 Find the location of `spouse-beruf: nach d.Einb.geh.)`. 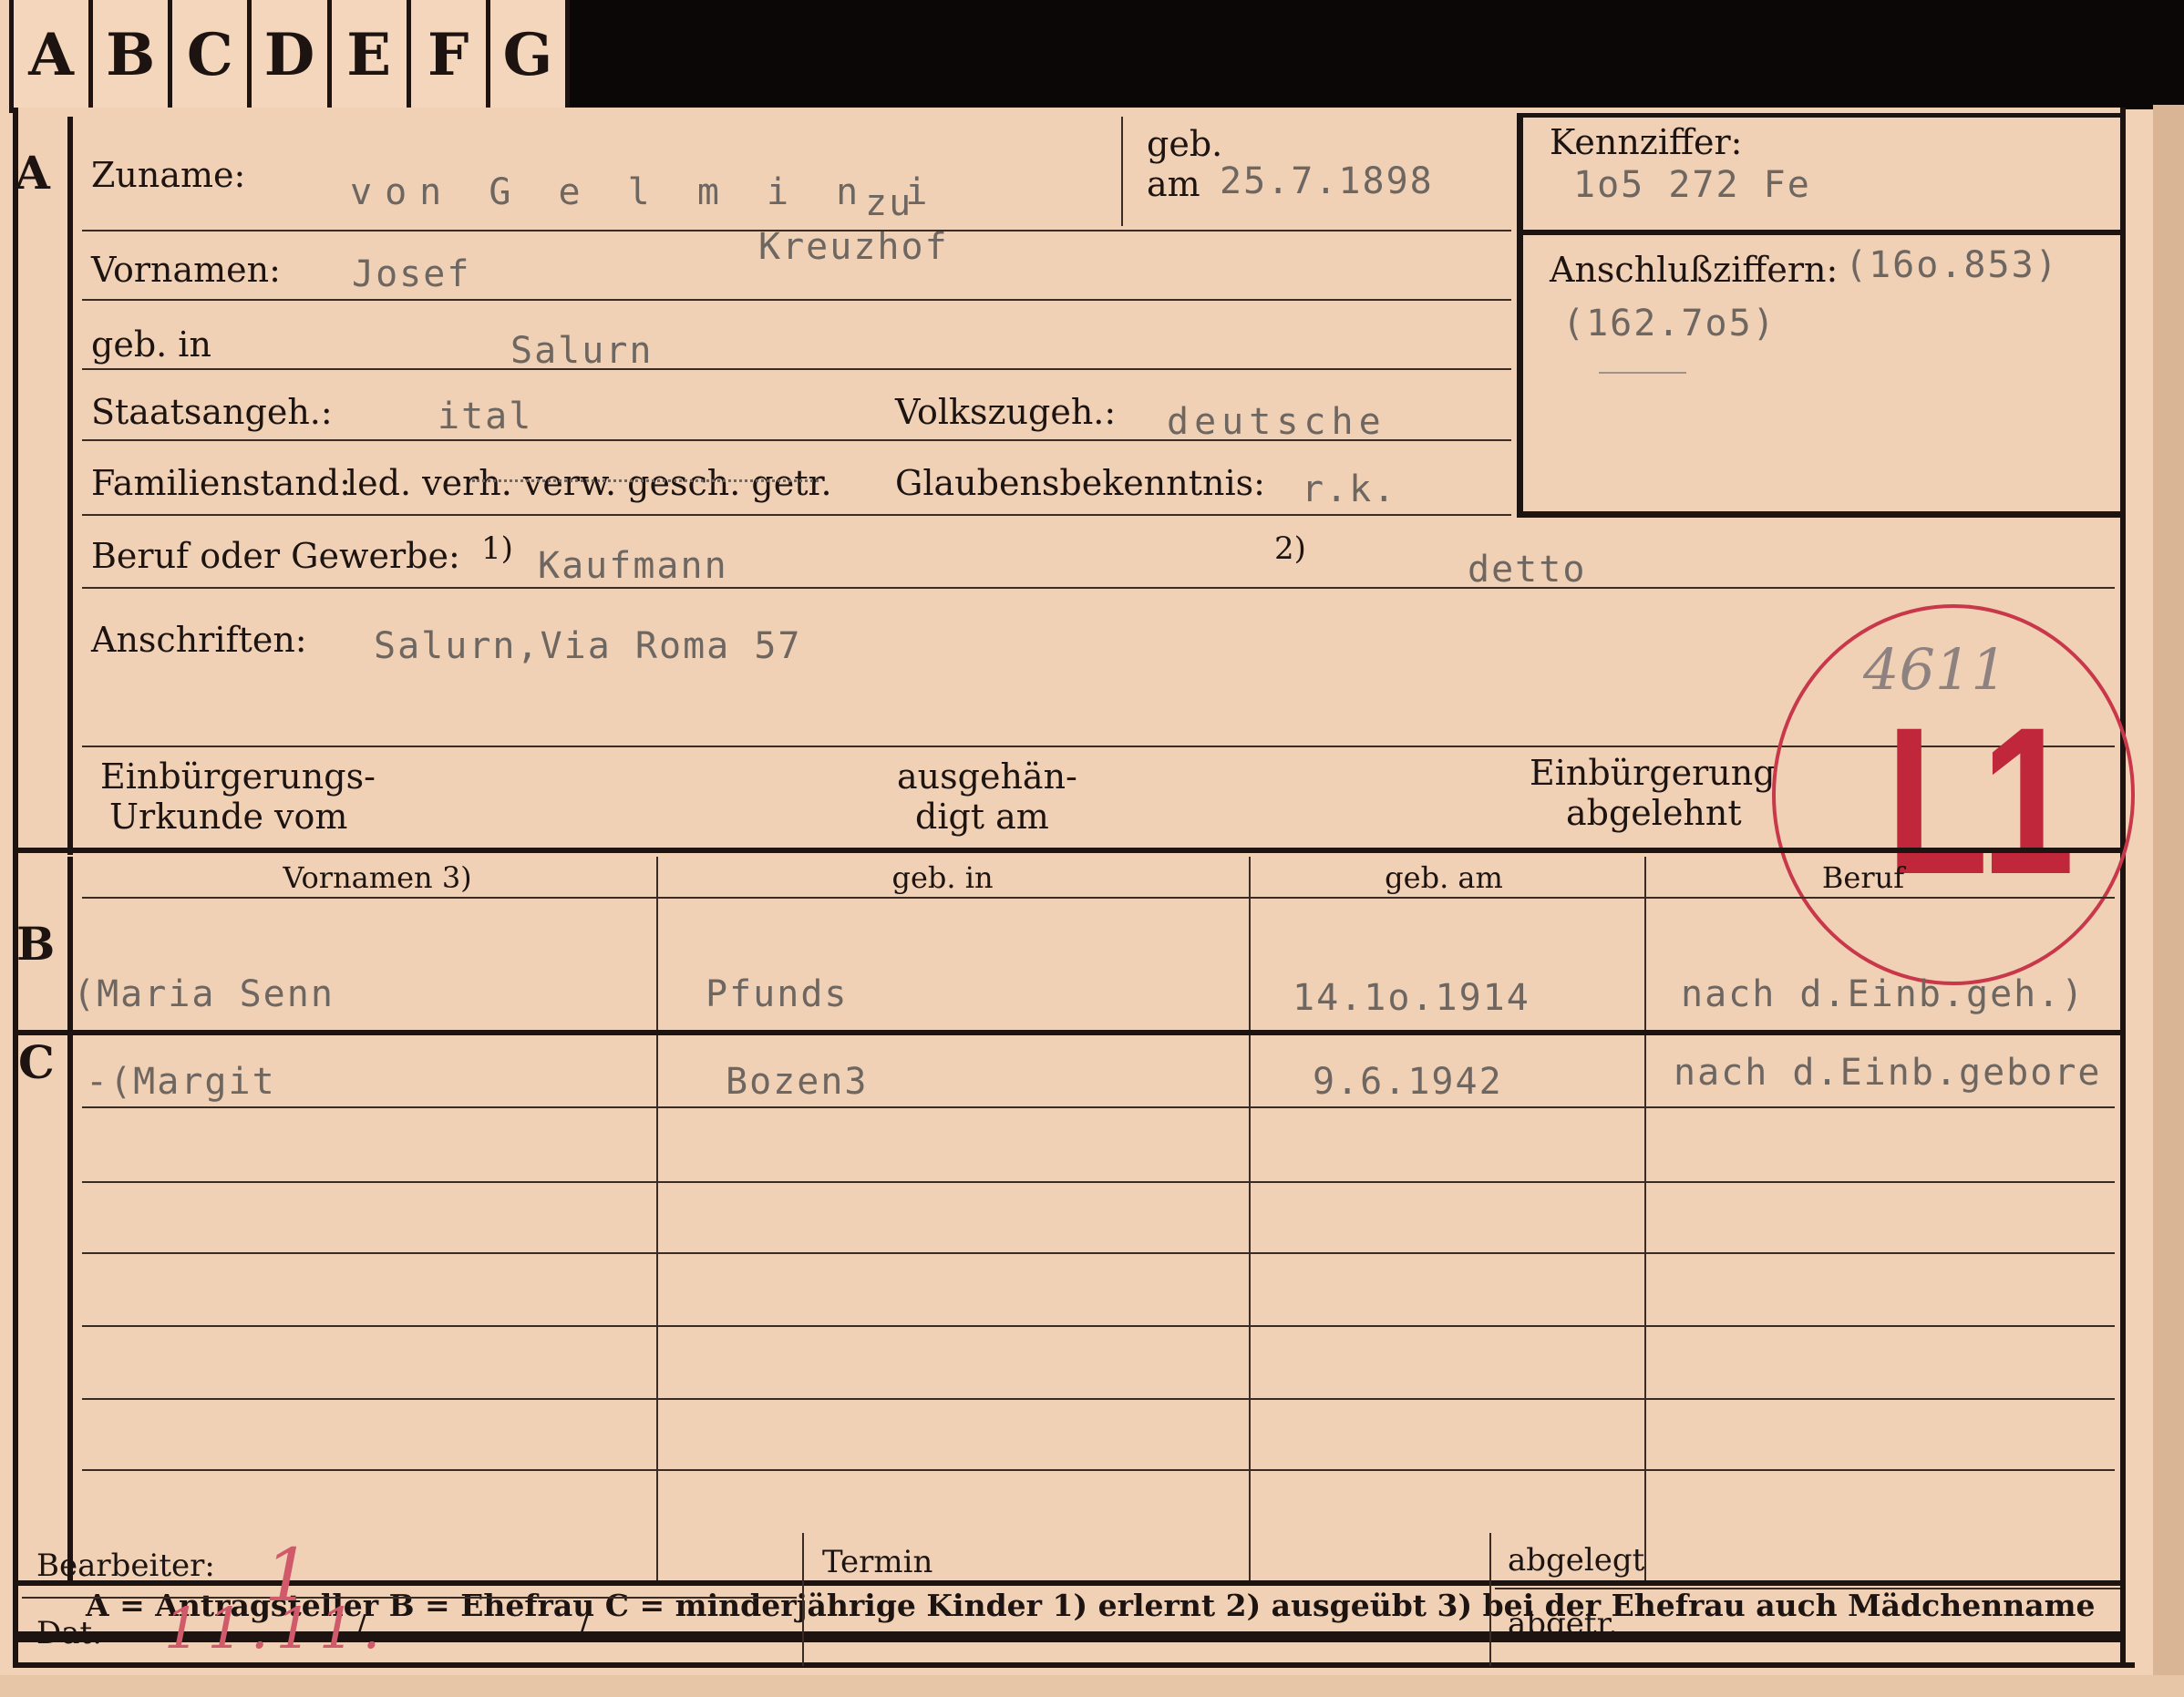

spouse-beruf: nach d.Einb.geh.) is located at coordinates (1883, 994).